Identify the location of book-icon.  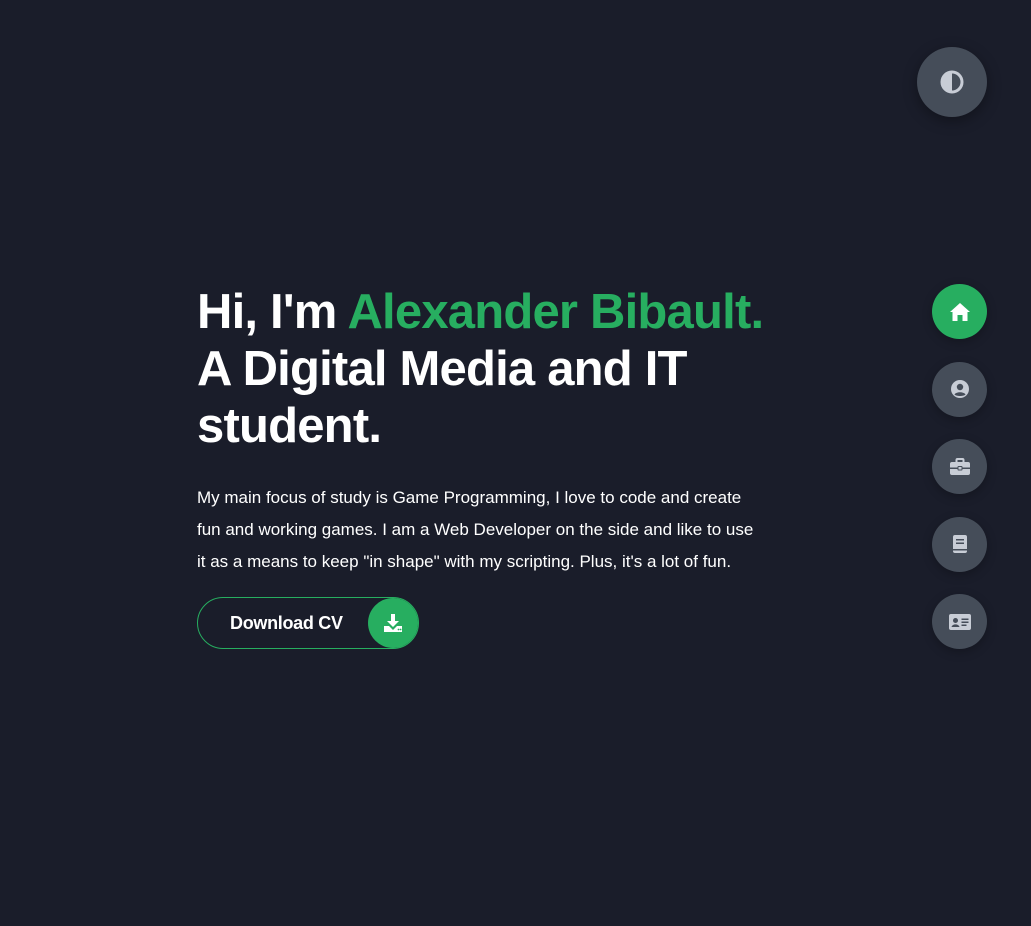
(960, 544).